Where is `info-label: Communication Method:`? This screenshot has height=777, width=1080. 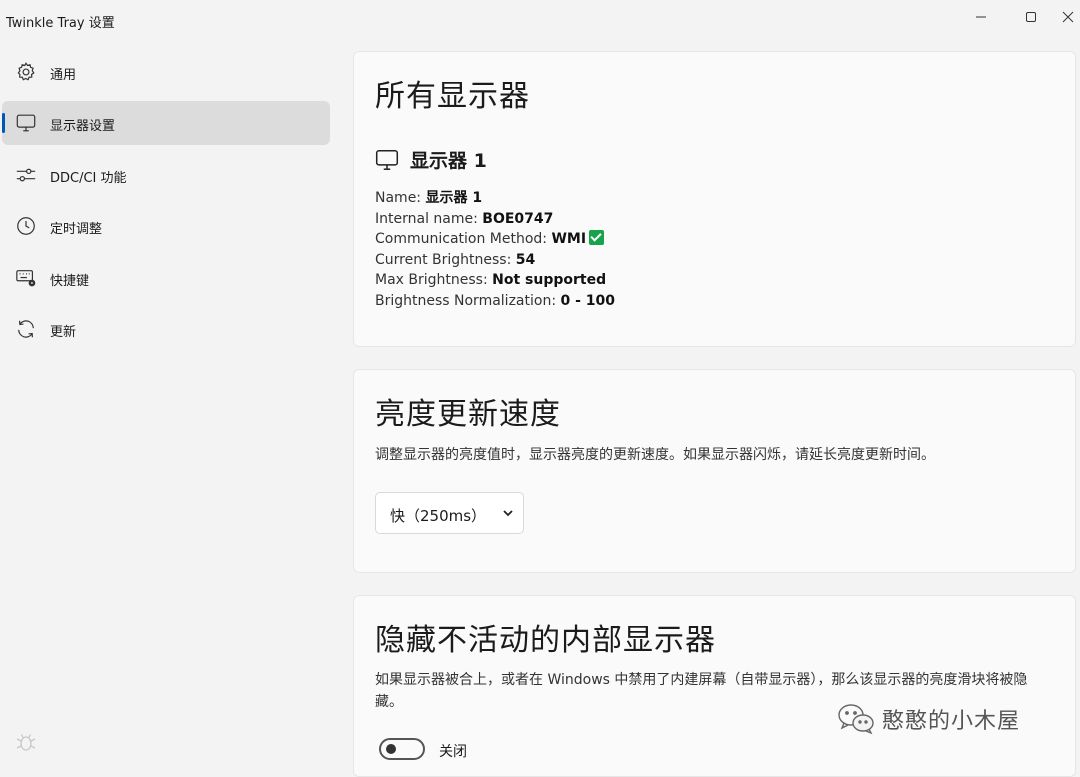
info-label: Communication Method: is located at coordinates (461, 239).